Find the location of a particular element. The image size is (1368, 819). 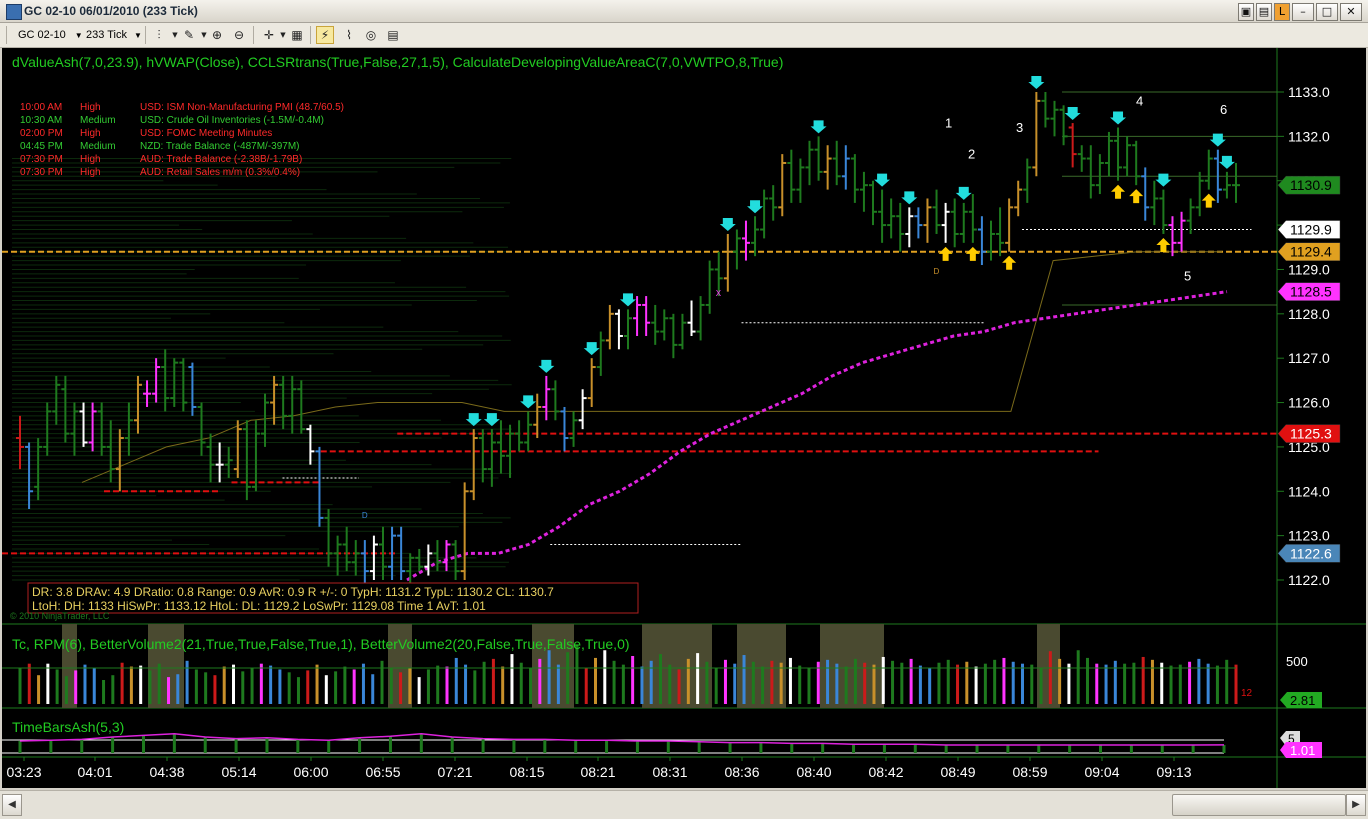

scroll-right-button: ▶ is located at coordinates (1356, 805).